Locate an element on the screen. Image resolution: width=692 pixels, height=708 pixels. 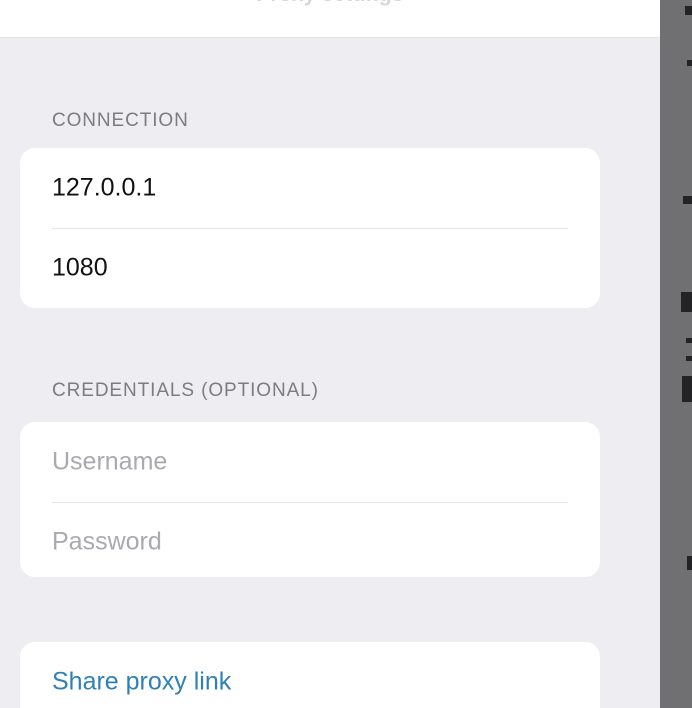
host-field-row: 127.0.0.1 is located at coordinates (310, 188).